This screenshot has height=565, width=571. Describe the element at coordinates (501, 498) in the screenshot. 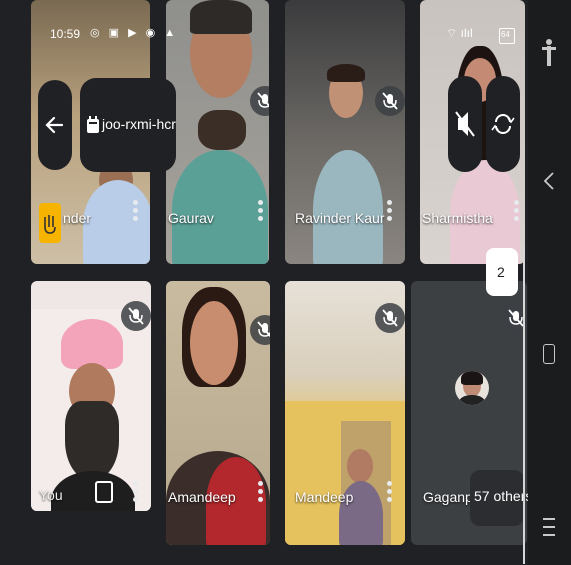

I see `others-count-chip: 57 others` at that location.